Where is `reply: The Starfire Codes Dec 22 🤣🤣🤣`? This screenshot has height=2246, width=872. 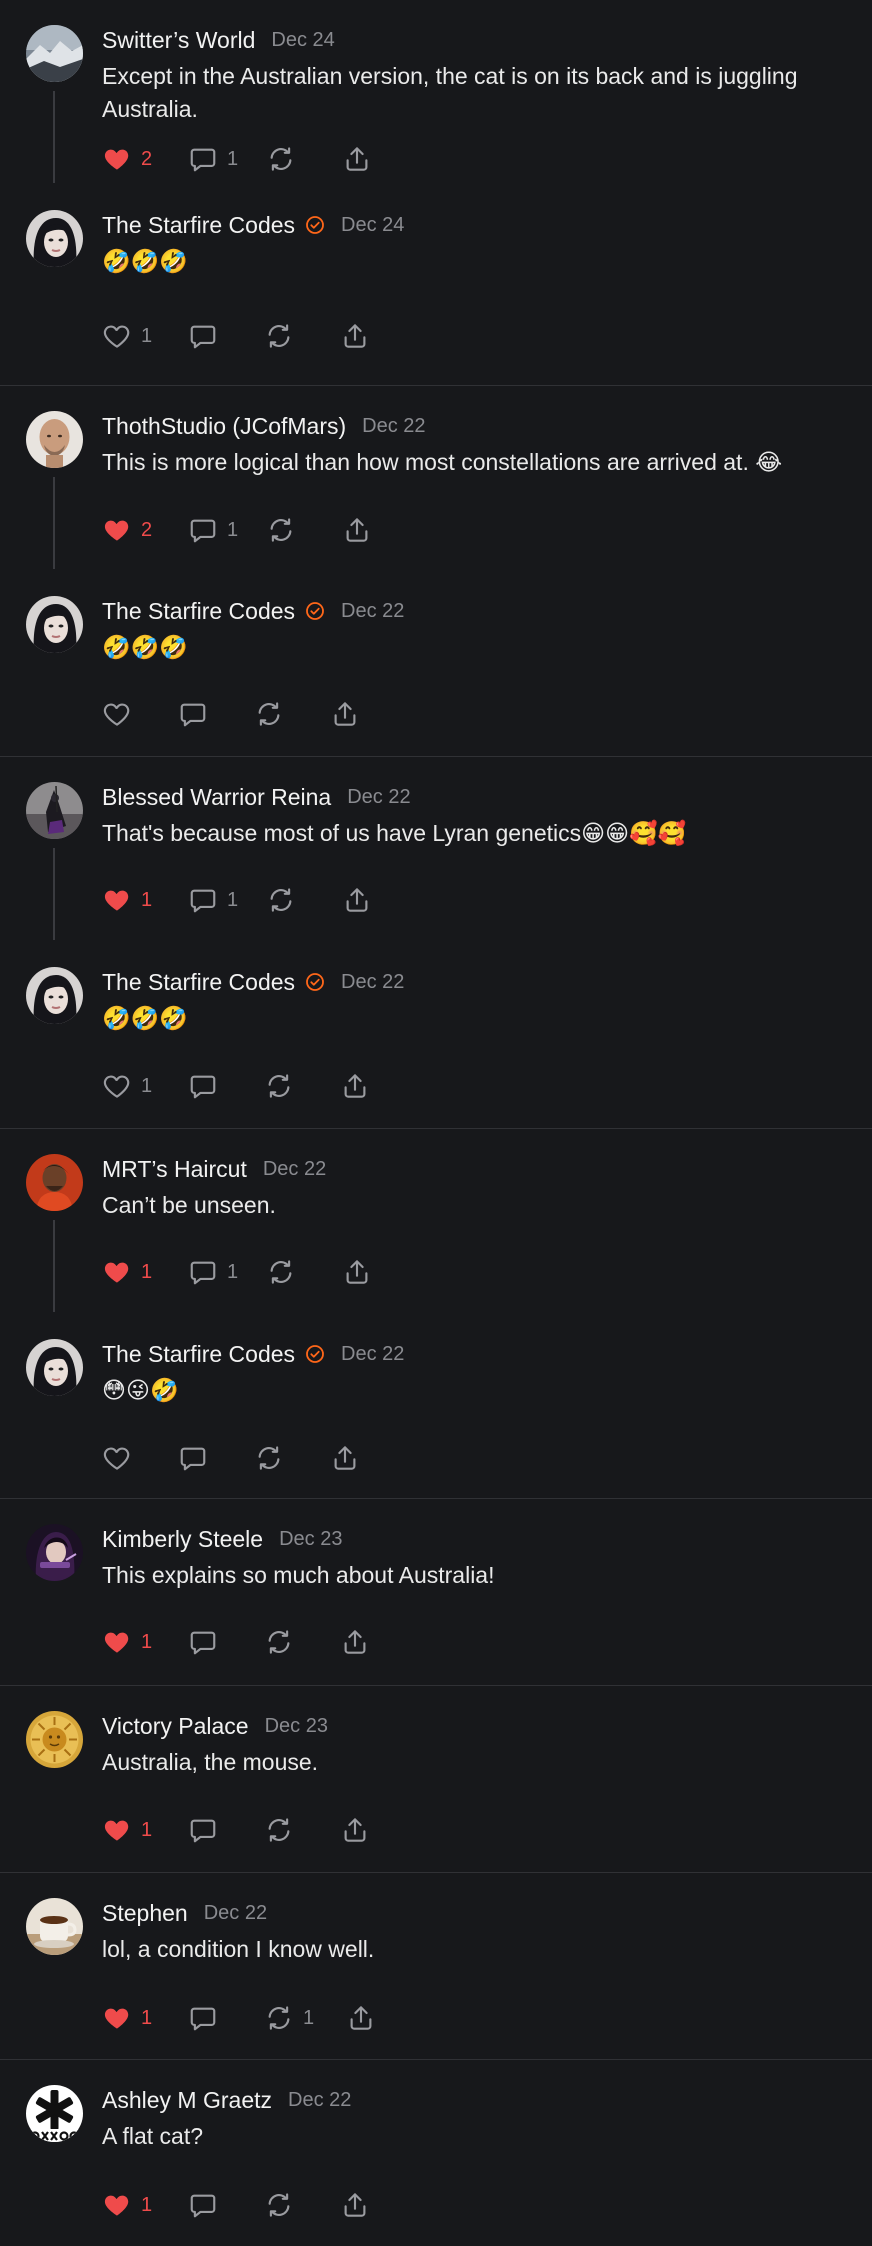 reply: The Starfire Codes Dec 22 🤣🤣🤣 is located at coordinates (436, 663).